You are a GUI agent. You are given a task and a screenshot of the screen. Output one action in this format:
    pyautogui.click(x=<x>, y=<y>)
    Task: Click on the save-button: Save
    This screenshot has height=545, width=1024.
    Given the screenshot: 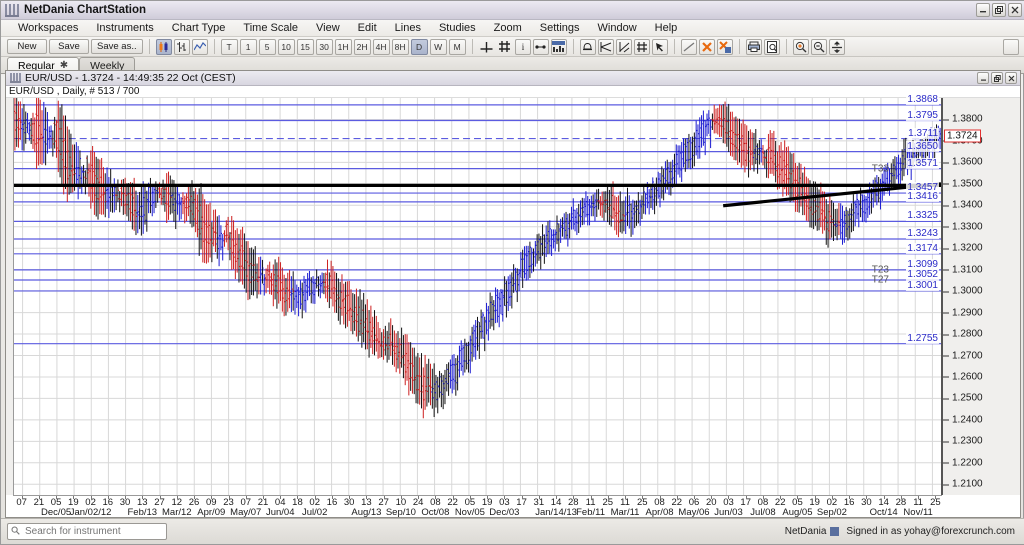 What is the action you would take?
    pyautogui.click(x=69, y=46)
    